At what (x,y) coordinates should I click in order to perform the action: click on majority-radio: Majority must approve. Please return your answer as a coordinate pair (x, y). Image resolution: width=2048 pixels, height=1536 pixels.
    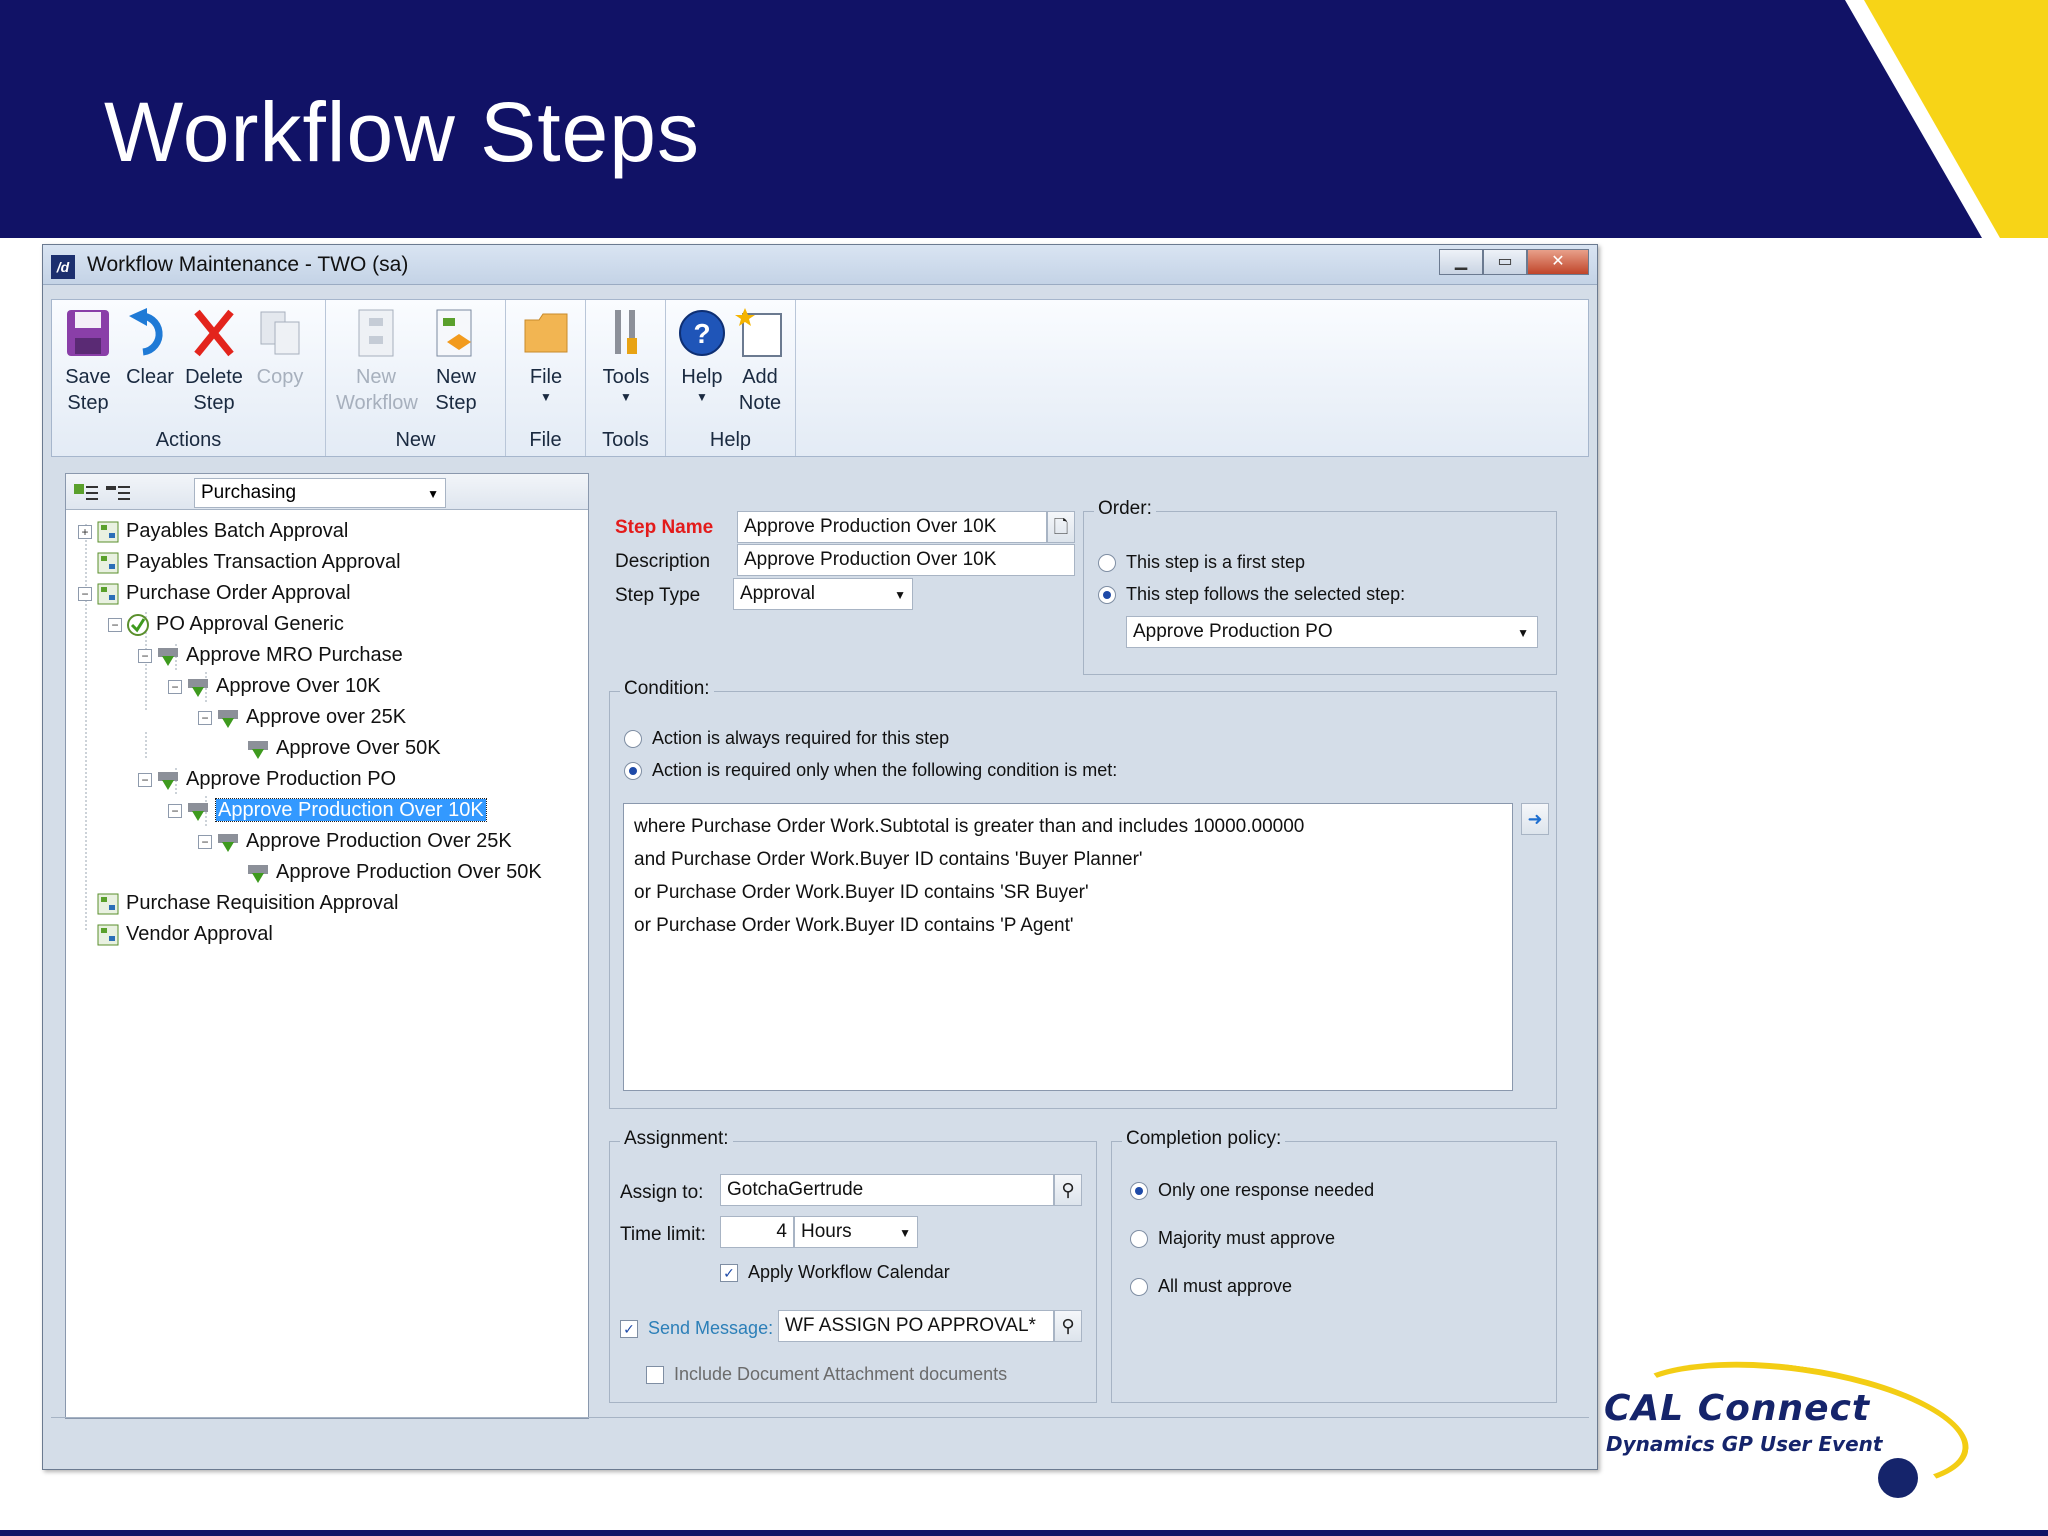
    Looking at the image, I should click on (1232, 1238).